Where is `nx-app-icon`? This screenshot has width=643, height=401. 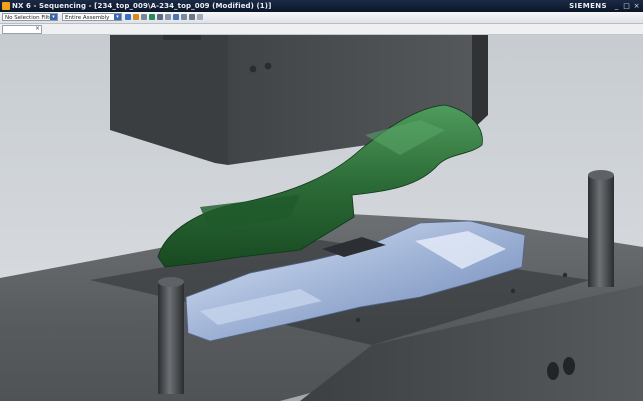 nx-app-icon is located at coordinates (6, 6).